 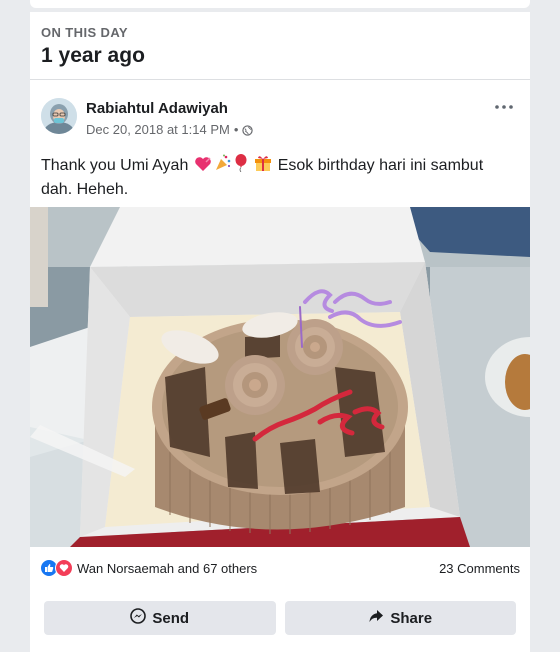 What do you see at coordinates (93, 55) in the screenshot?
I see `memory-title: 1 year ago` at bounding box center [93, 55].